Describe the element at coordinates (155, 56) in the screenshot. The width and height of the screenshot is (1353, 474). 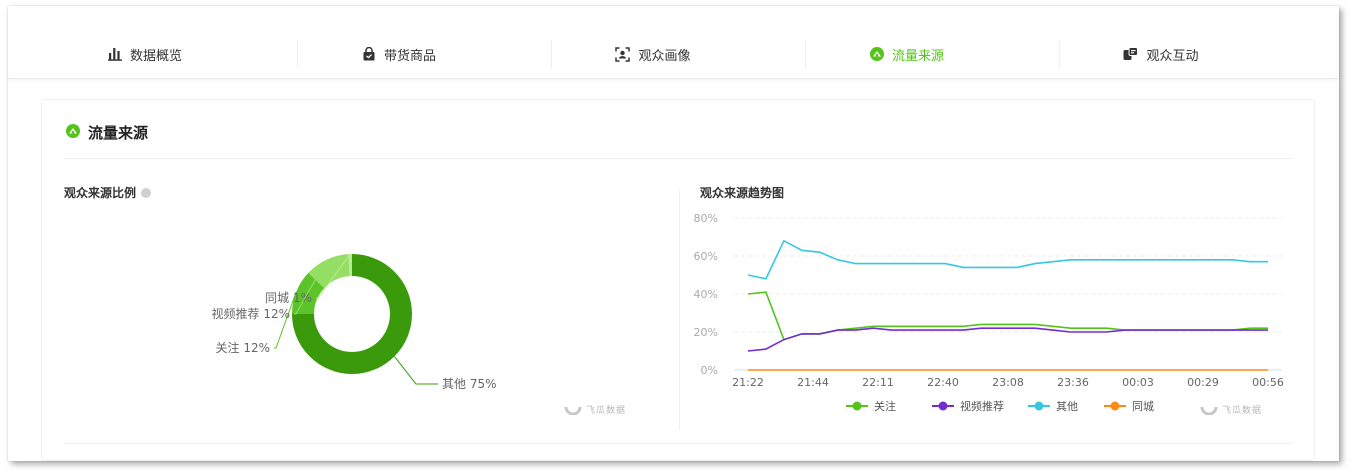
I see `tab-label: 数据概览` at that location.